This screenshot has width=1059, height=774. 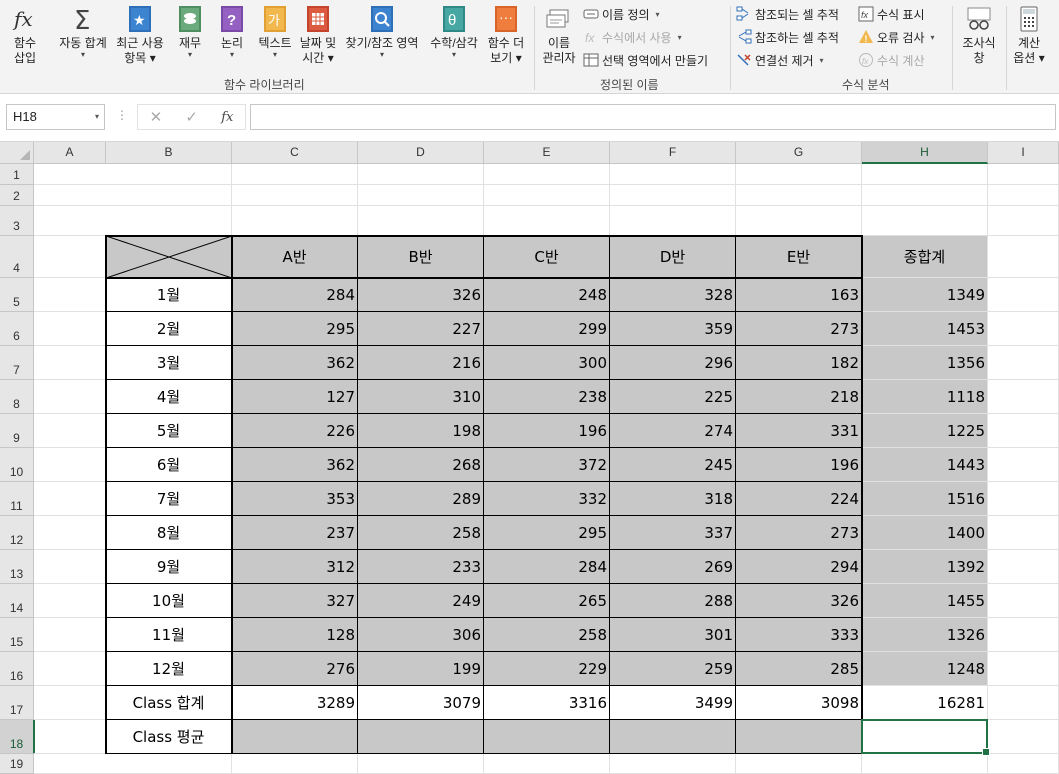 What do you see at coordinates (294, 498) in the screenshot?
I see `data-cell: 353` at bounding box center [294, 498].